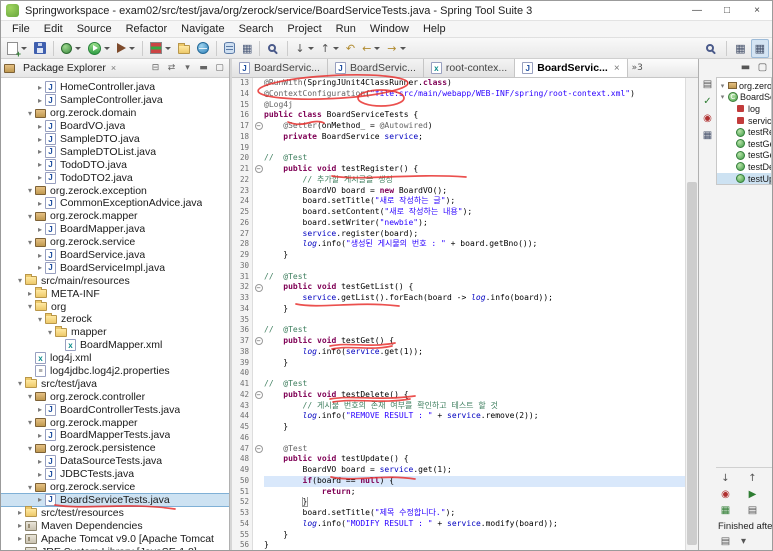  I want to click on code-text: public void testGet() {, so click(474, 341).